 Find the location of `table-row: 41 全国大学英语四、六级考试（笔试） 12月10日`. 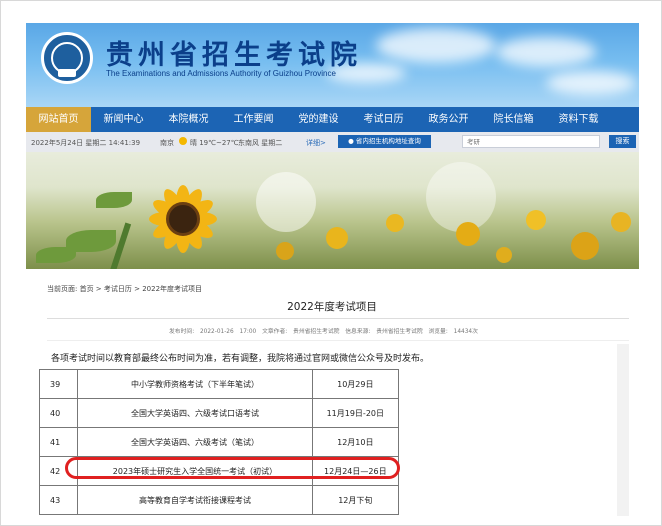

table-row: 41 全国大学英语四、六级考试（笔试） 12月10日 is located at coordinates (219, 442).